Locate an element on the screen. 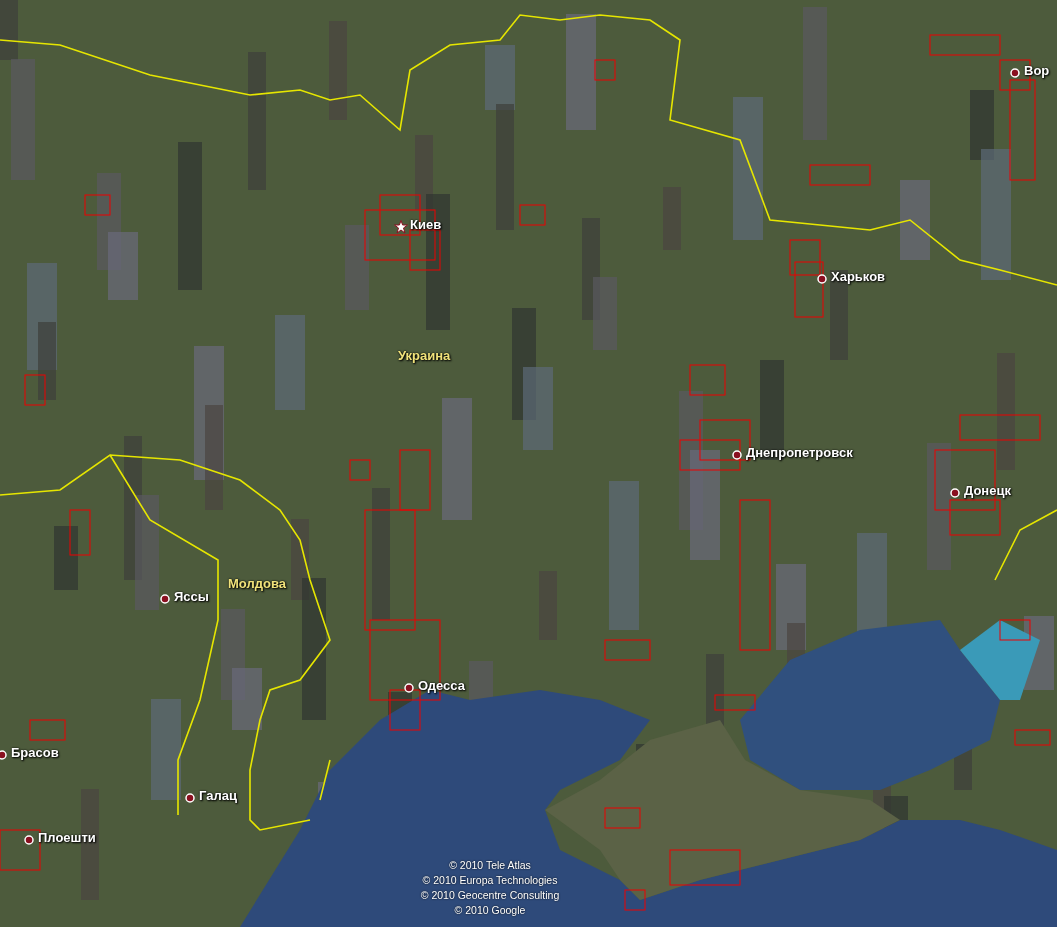 The height and width of the screenshot is (927, 1057). city-label: Киев is located at coordinates (426, 224).